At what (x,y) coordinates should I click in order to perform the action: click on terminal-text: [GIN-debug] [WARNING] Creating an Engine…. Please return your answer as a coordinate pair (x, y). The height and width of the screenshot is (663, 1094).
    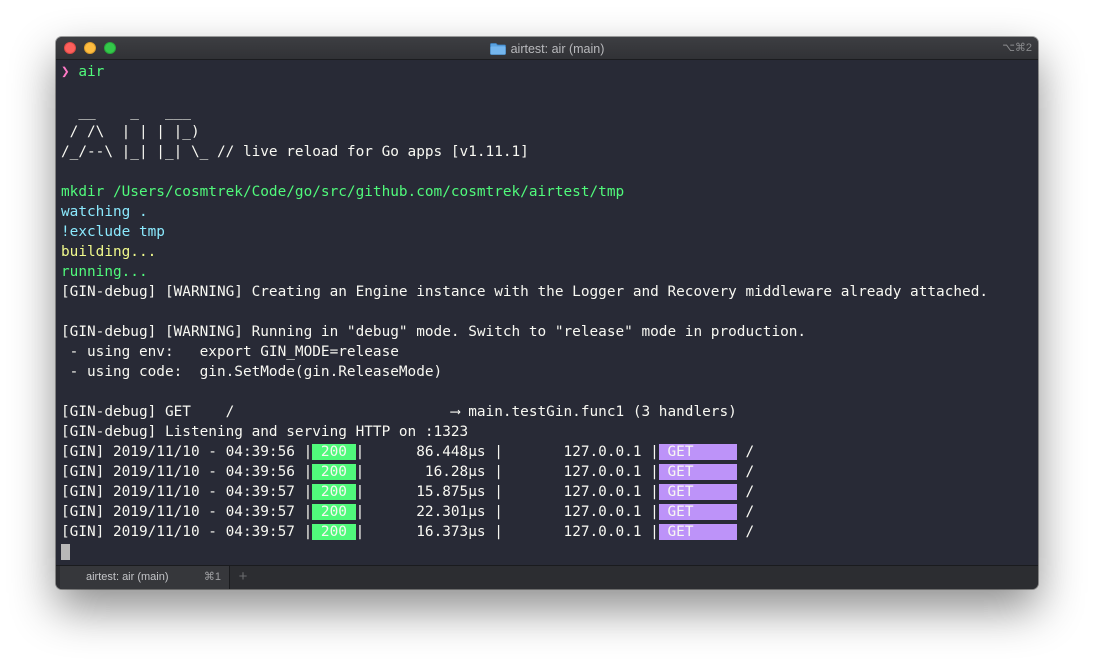
    Looking at the image, I should click on (525, 292).